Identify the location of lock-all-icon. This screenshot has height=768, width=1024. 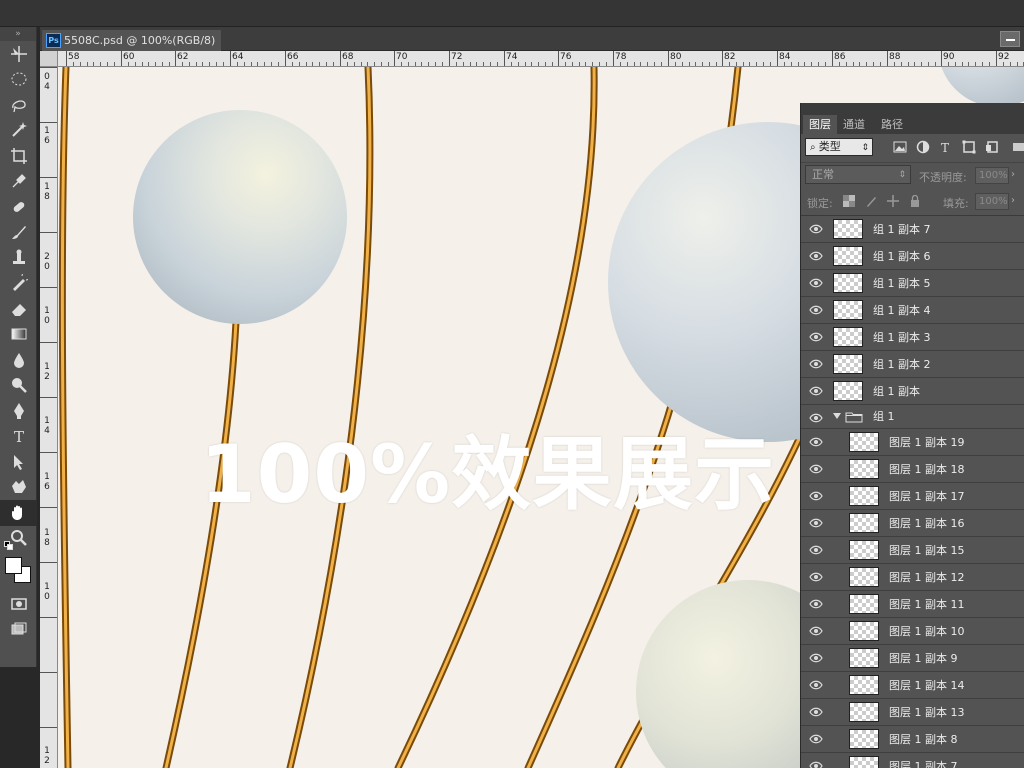
(915, 201).